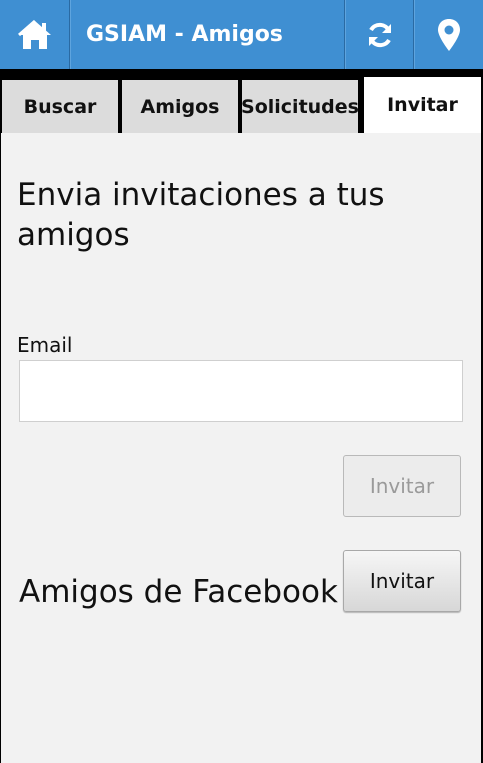  I want to click on action-bar: GSIAM - Amigos, so click(241, 35).